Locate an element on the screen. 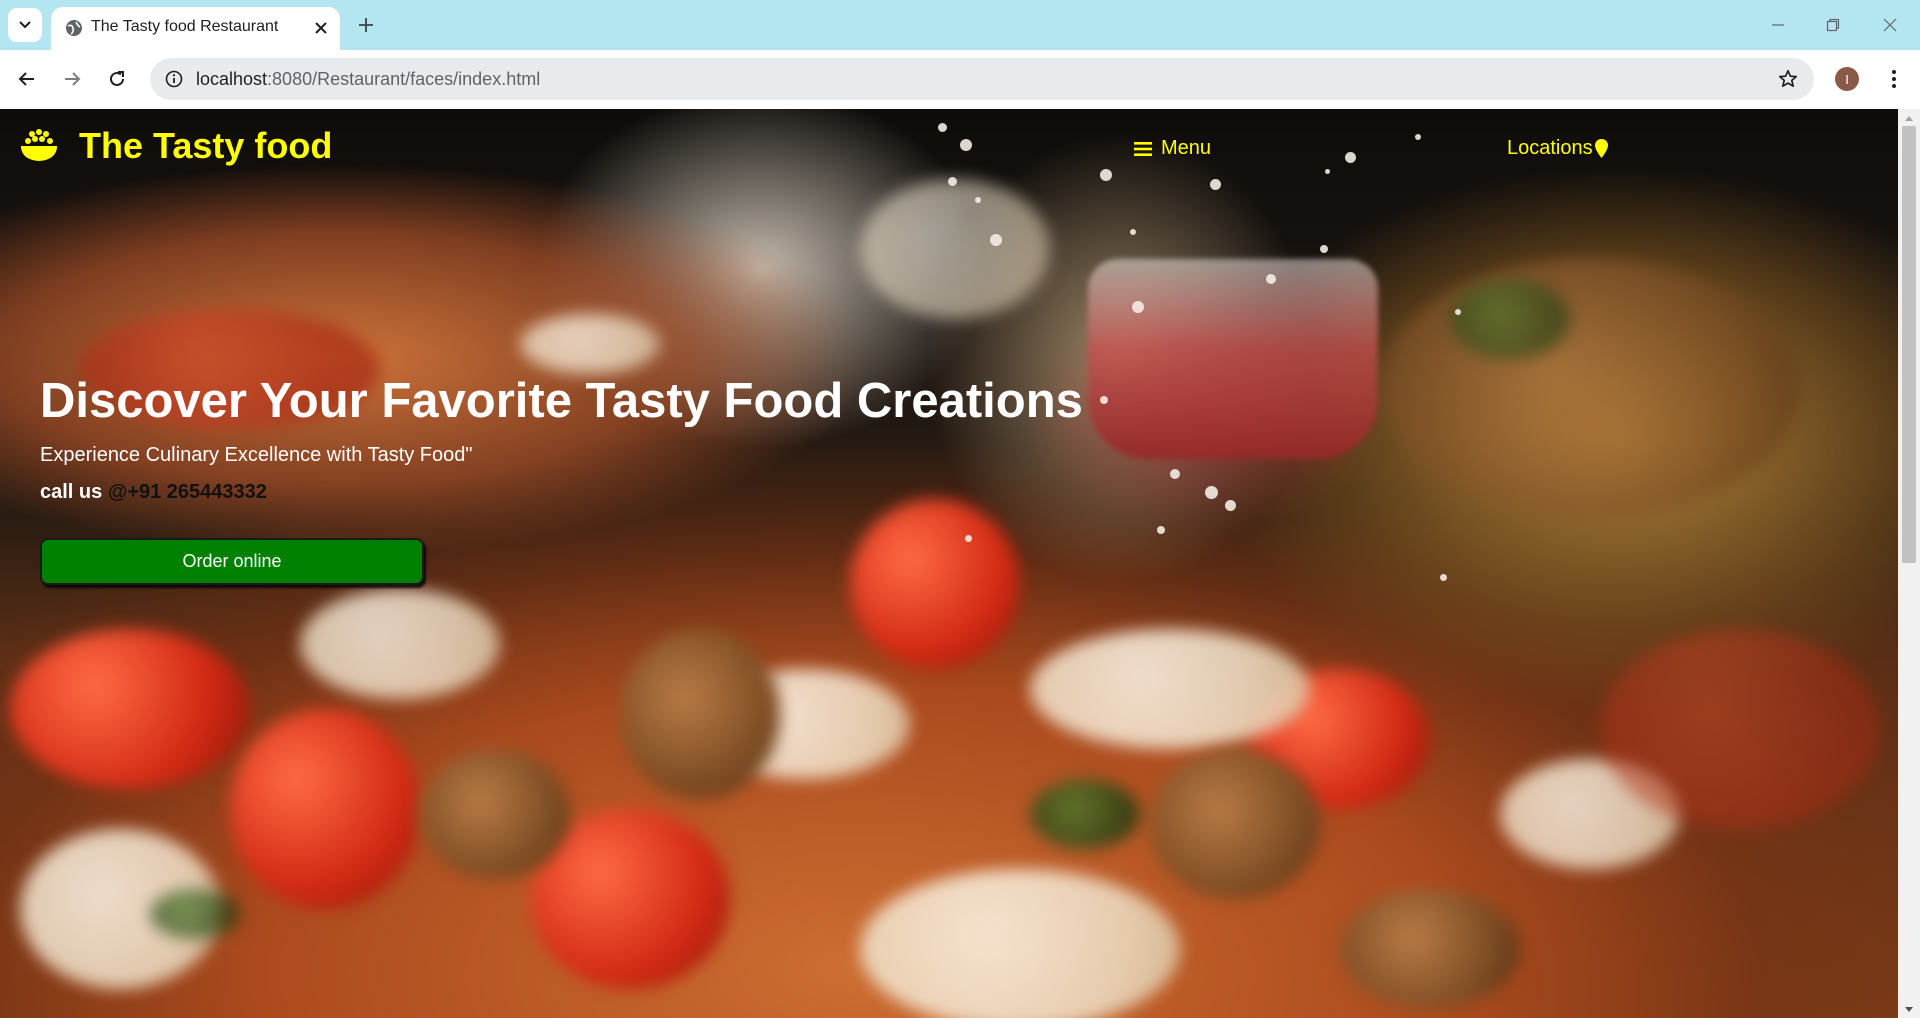 The width and height of the screenshot is (1920, 1018). reload-button is located at coordinates (117, 79).